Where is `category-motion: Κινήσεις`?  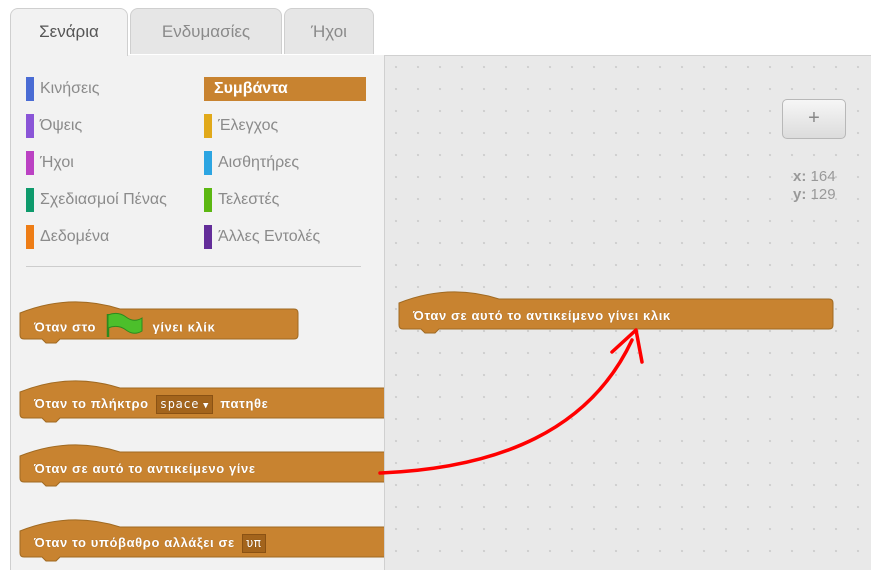 category-motion: Κινήσεις is located at coordinates (111, 89).